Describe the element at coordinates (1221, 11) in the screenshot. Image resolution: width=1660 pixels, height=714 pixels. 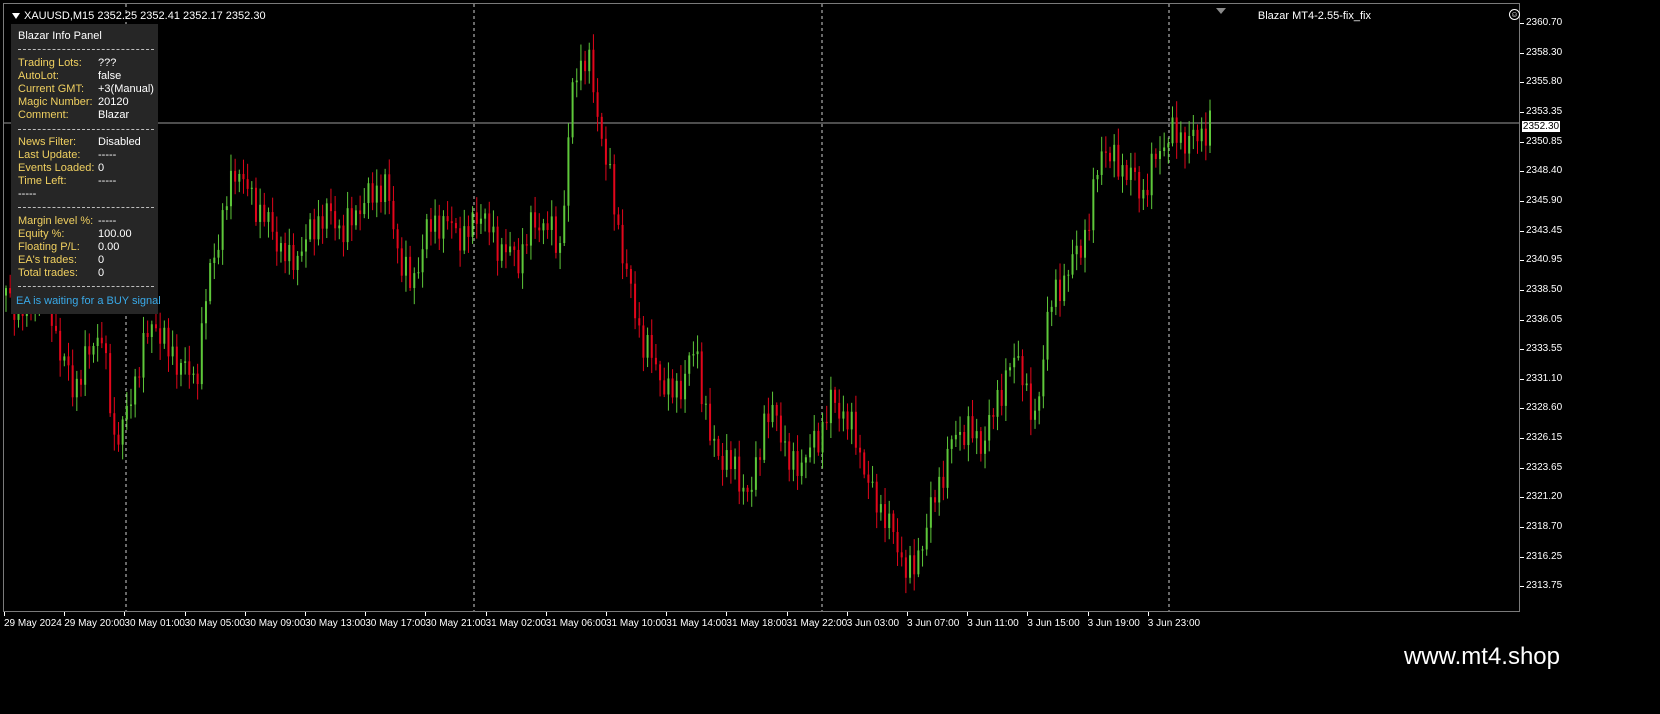
I see `chart-shift-marker-icon` at that location.